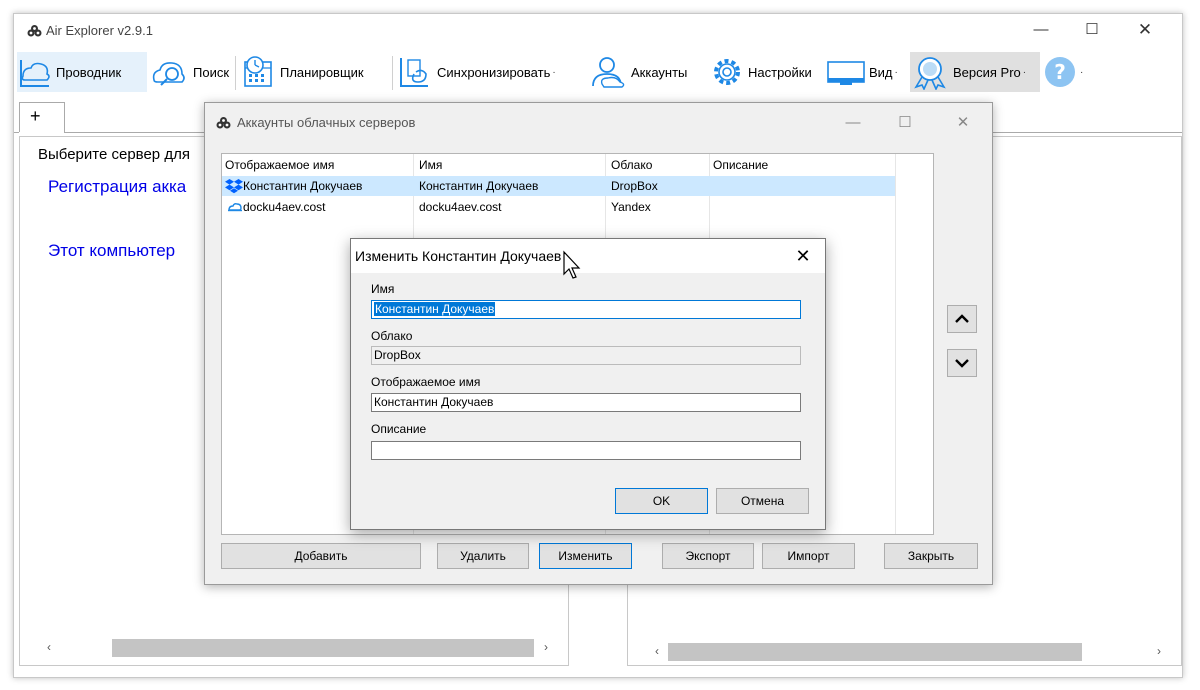  Describe the element at coordinates (483, 556) in the screenshot. I see `delete-account-button: Удалить` at that location.